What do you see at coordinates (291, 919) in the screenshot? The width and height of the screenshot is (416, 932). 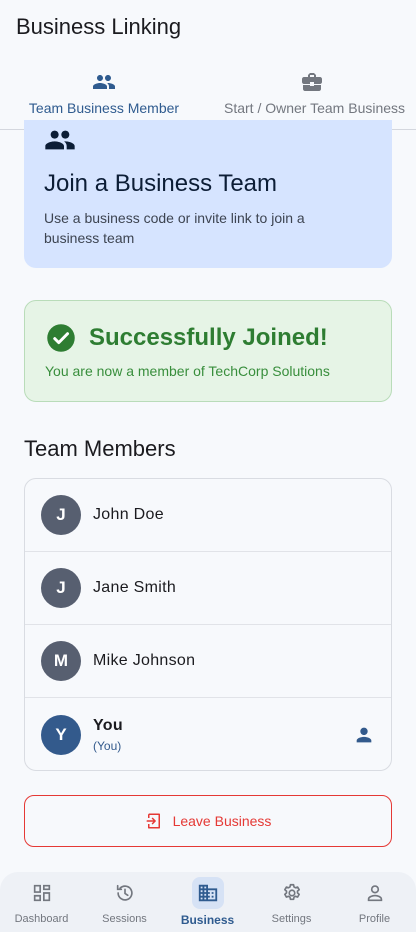 I see `nav-label: Settings` at bounding box center [291, 919].